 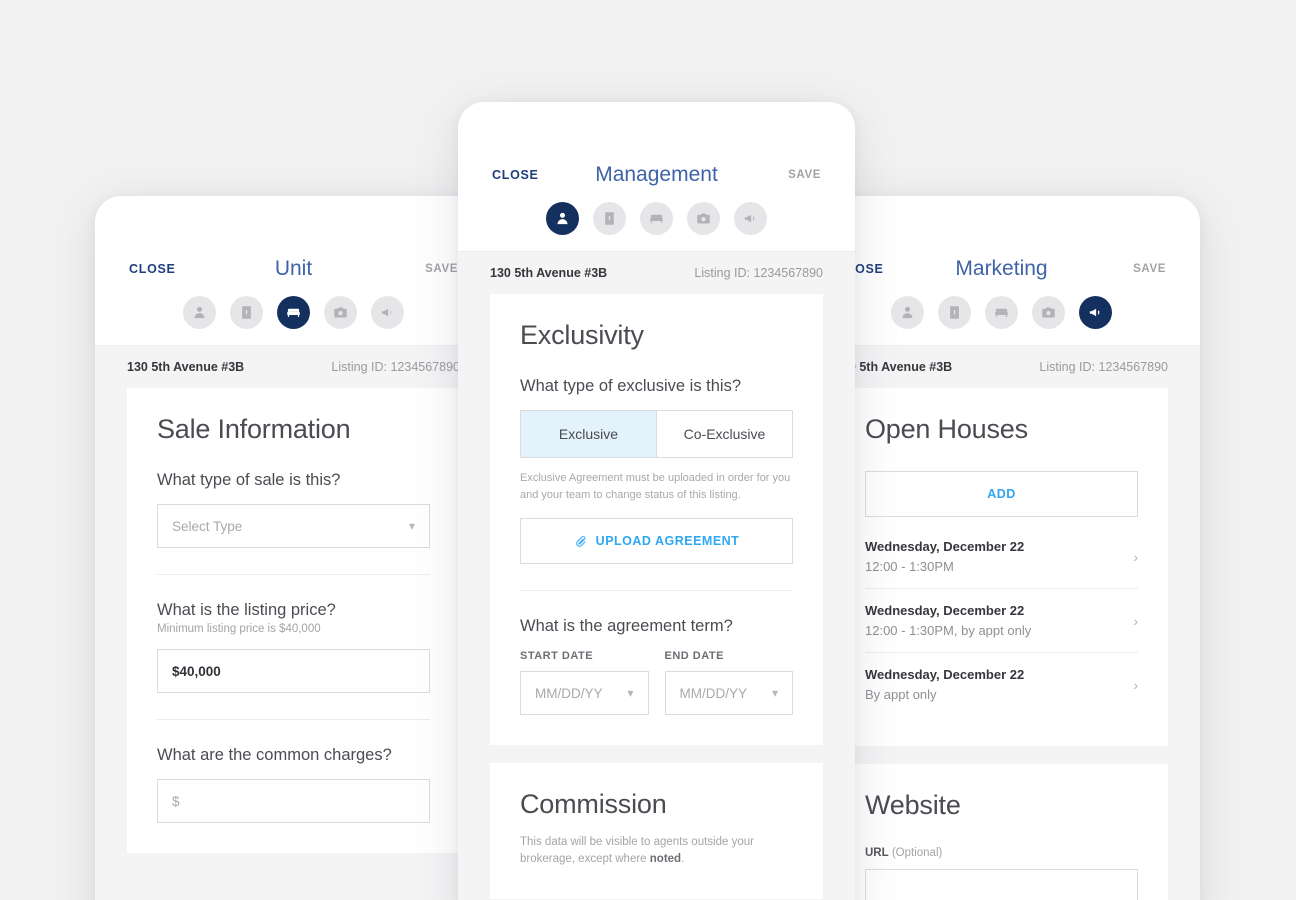 I want to click on chevron-down-icon: ▾, so click(x=411, y=526).